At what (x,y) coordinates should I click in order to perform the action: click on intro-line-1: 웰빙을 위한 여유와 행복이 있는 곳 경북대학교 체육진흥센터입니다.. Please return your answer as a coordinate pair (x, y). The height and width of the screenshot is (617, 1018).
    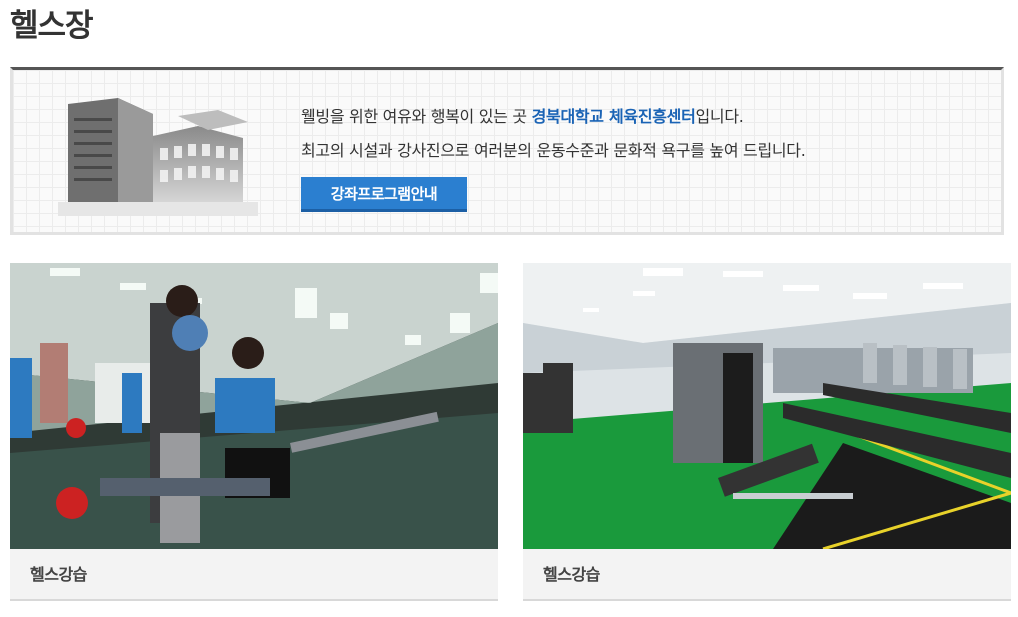
    Looking at the image, I should click on (553, 117).